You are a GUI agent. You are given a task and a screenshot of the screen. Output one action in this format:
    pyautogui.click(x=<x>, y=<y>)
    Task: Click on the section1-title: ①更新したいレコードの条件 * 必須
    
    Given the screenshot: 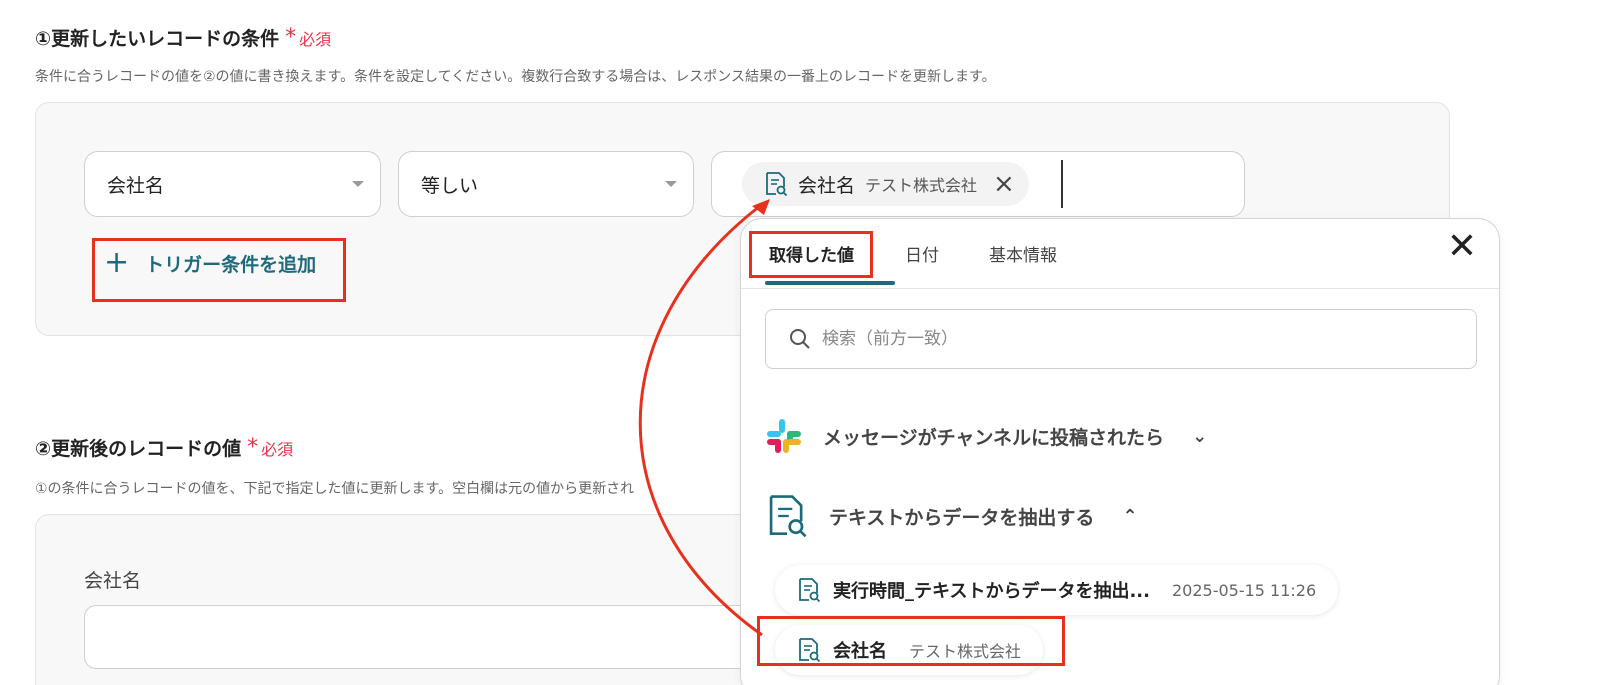 What is the action you would take?
    pyautogui.click(x=183, y=37)
    